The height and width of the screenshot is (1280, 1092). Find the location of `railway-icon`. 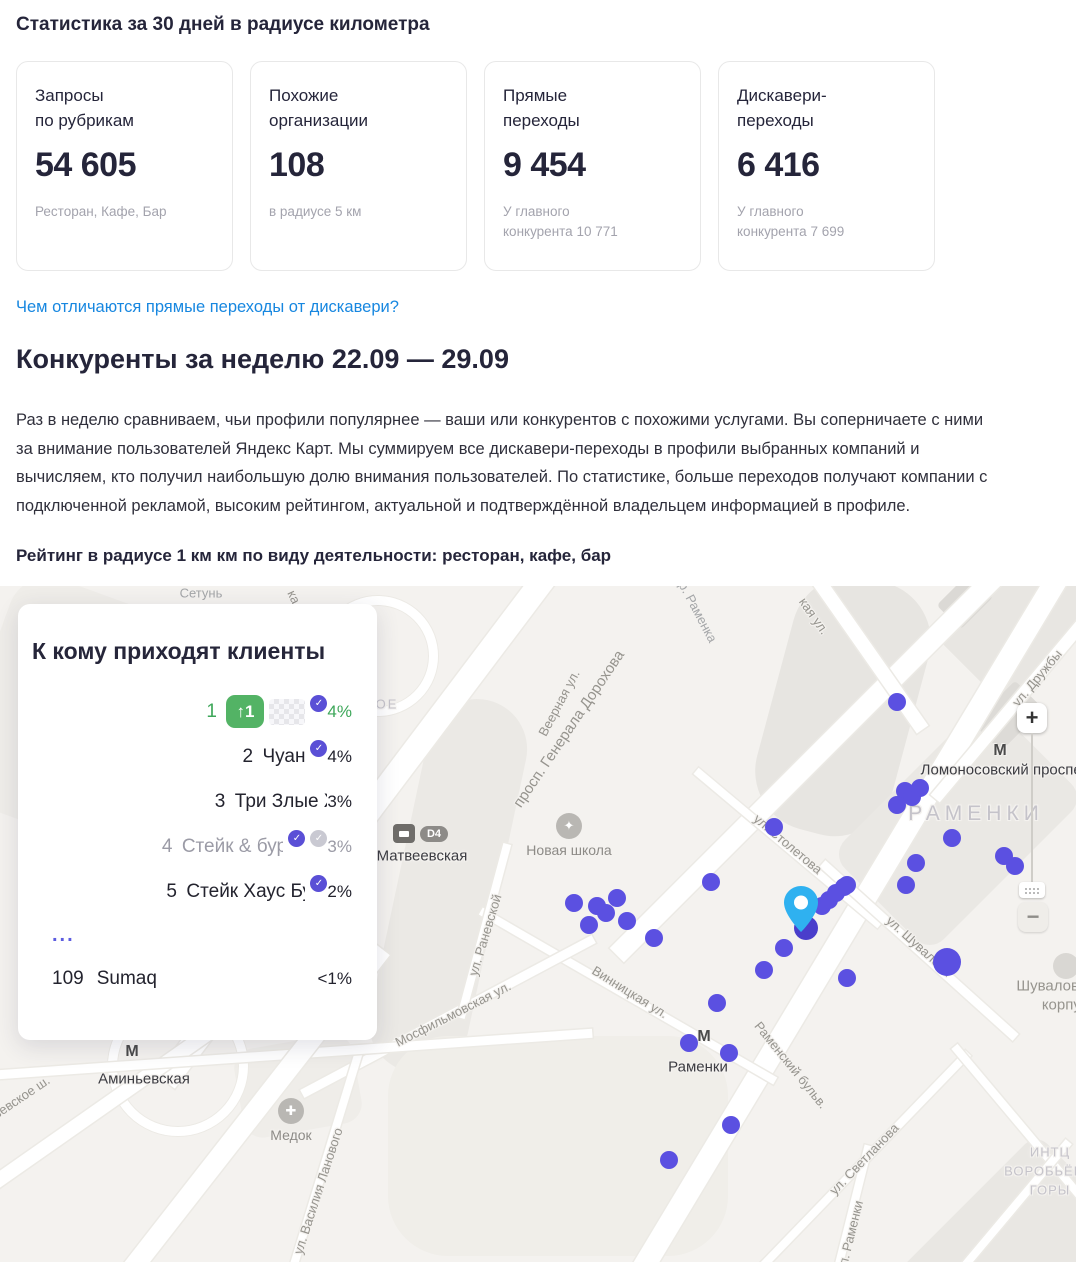

railway-icon is located at coordinates (404, 833).